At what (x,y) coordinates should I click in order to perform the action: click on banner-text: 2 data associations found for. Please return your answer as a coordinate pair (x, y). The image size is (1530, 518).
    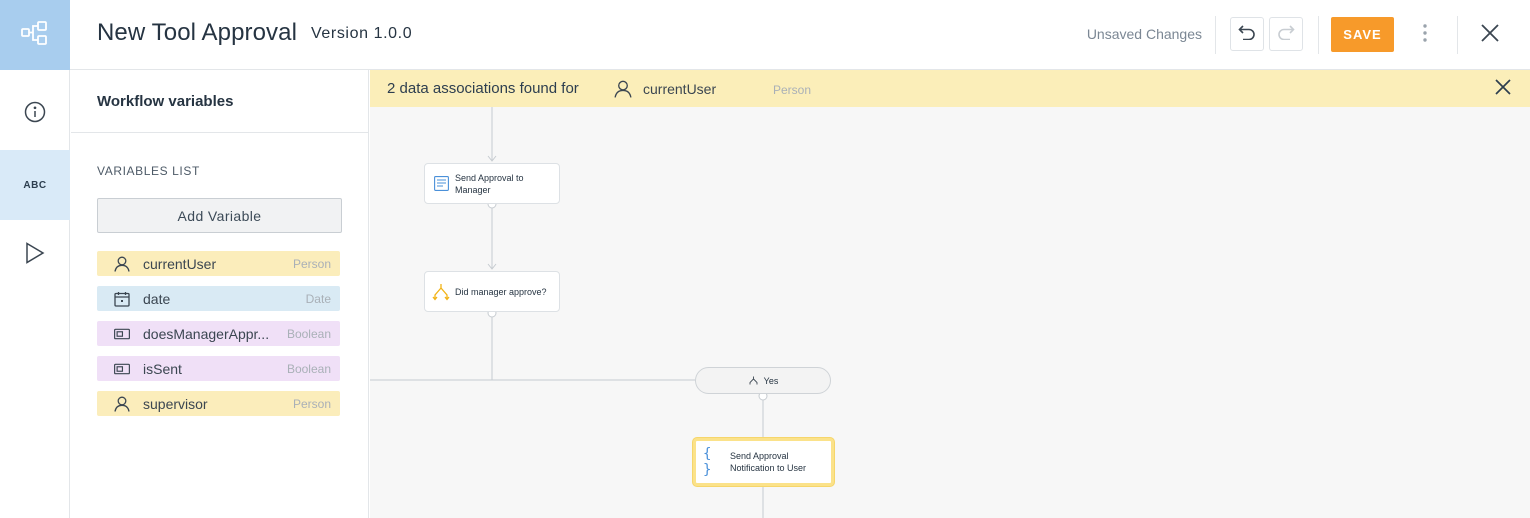
    Looking at the image, I should click on (483, 88).